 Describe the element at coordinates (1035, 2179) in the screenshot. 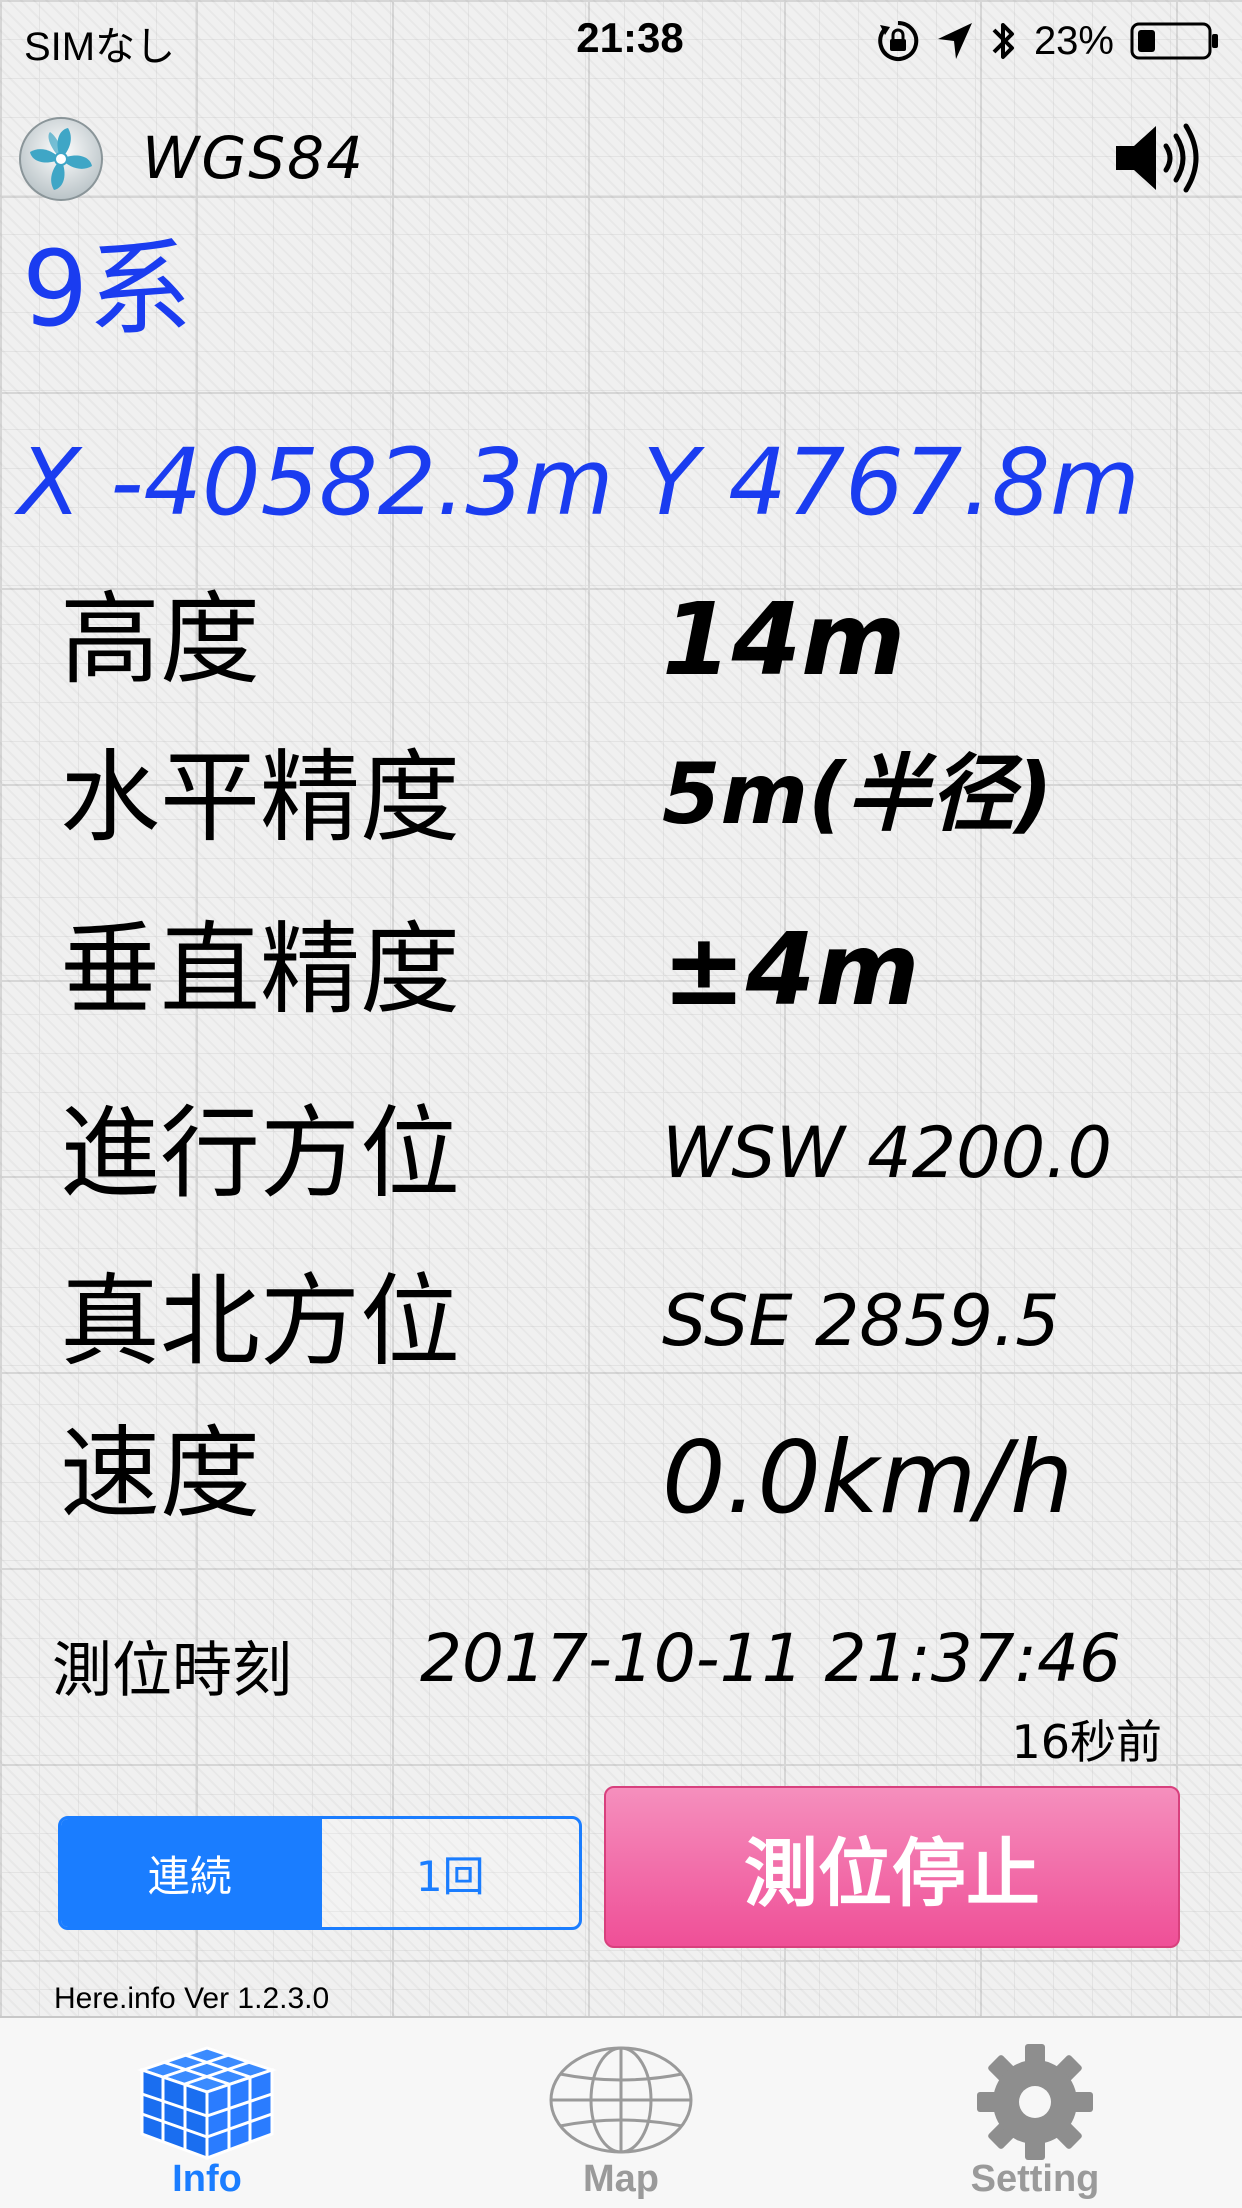

I see `tab-setting-label: Setting` at that location.